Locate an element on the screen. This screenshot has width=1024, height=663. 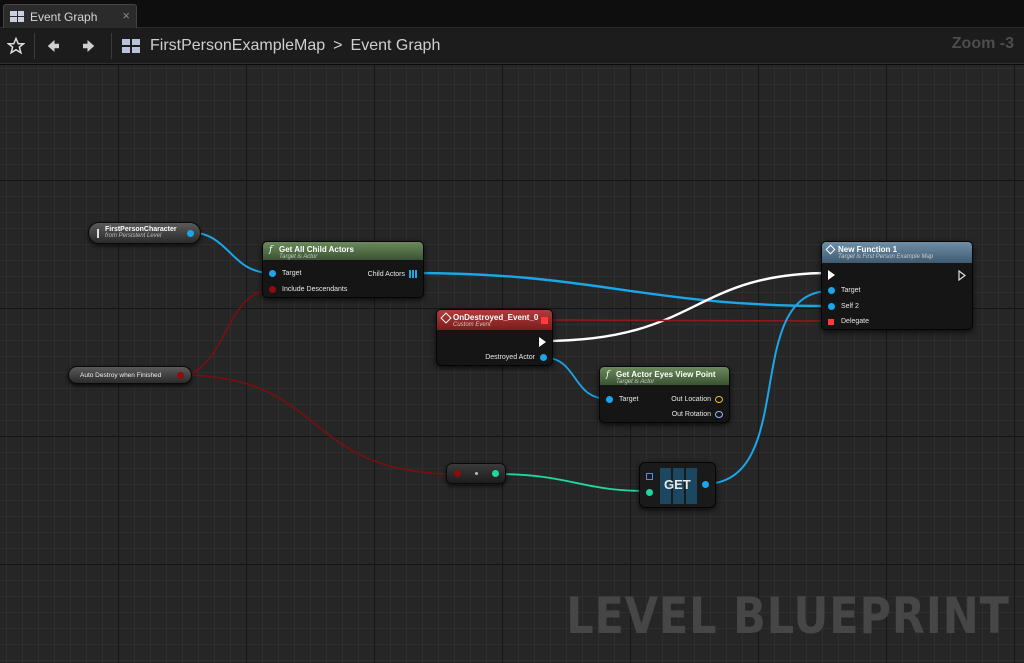
pin-label: Delegate is located at coordinates (855, 321).